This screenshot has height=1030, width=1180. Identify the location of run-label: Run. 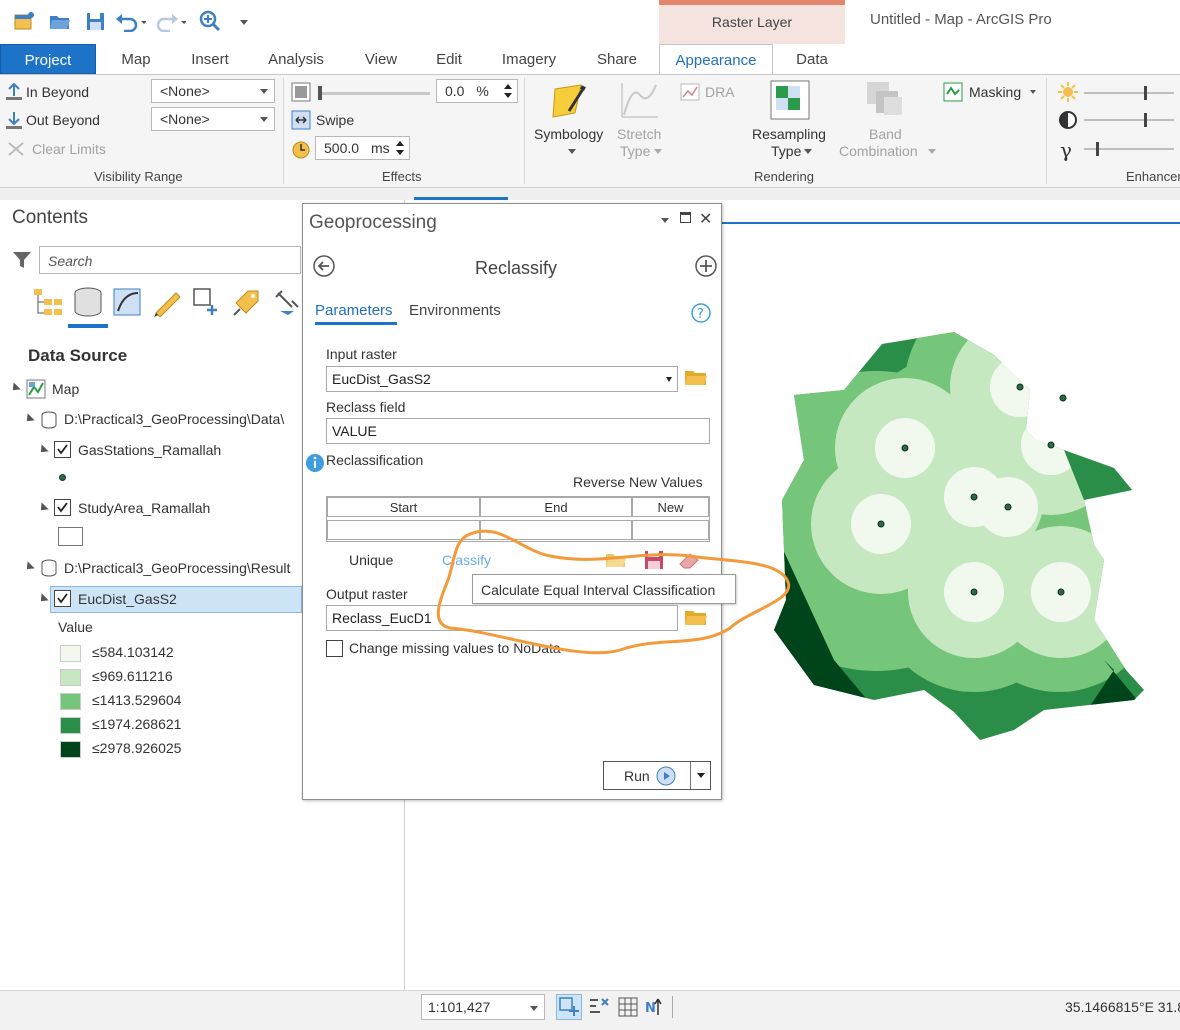
(637, 776).